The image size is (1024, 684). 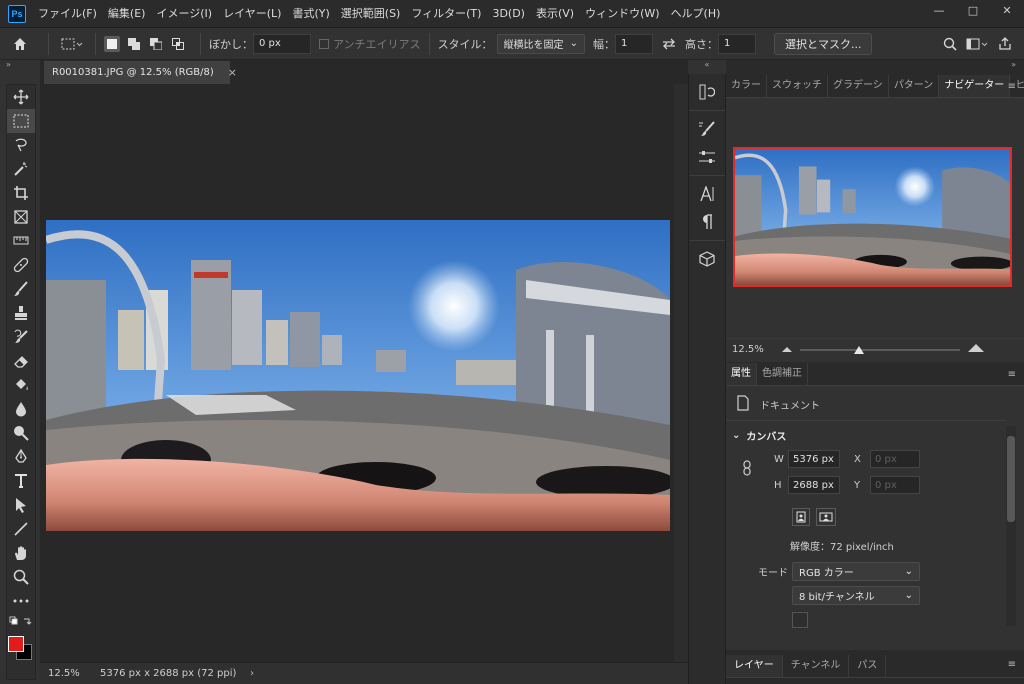 I want to click on foreground-color-swatch, so click(x=16, y=644).